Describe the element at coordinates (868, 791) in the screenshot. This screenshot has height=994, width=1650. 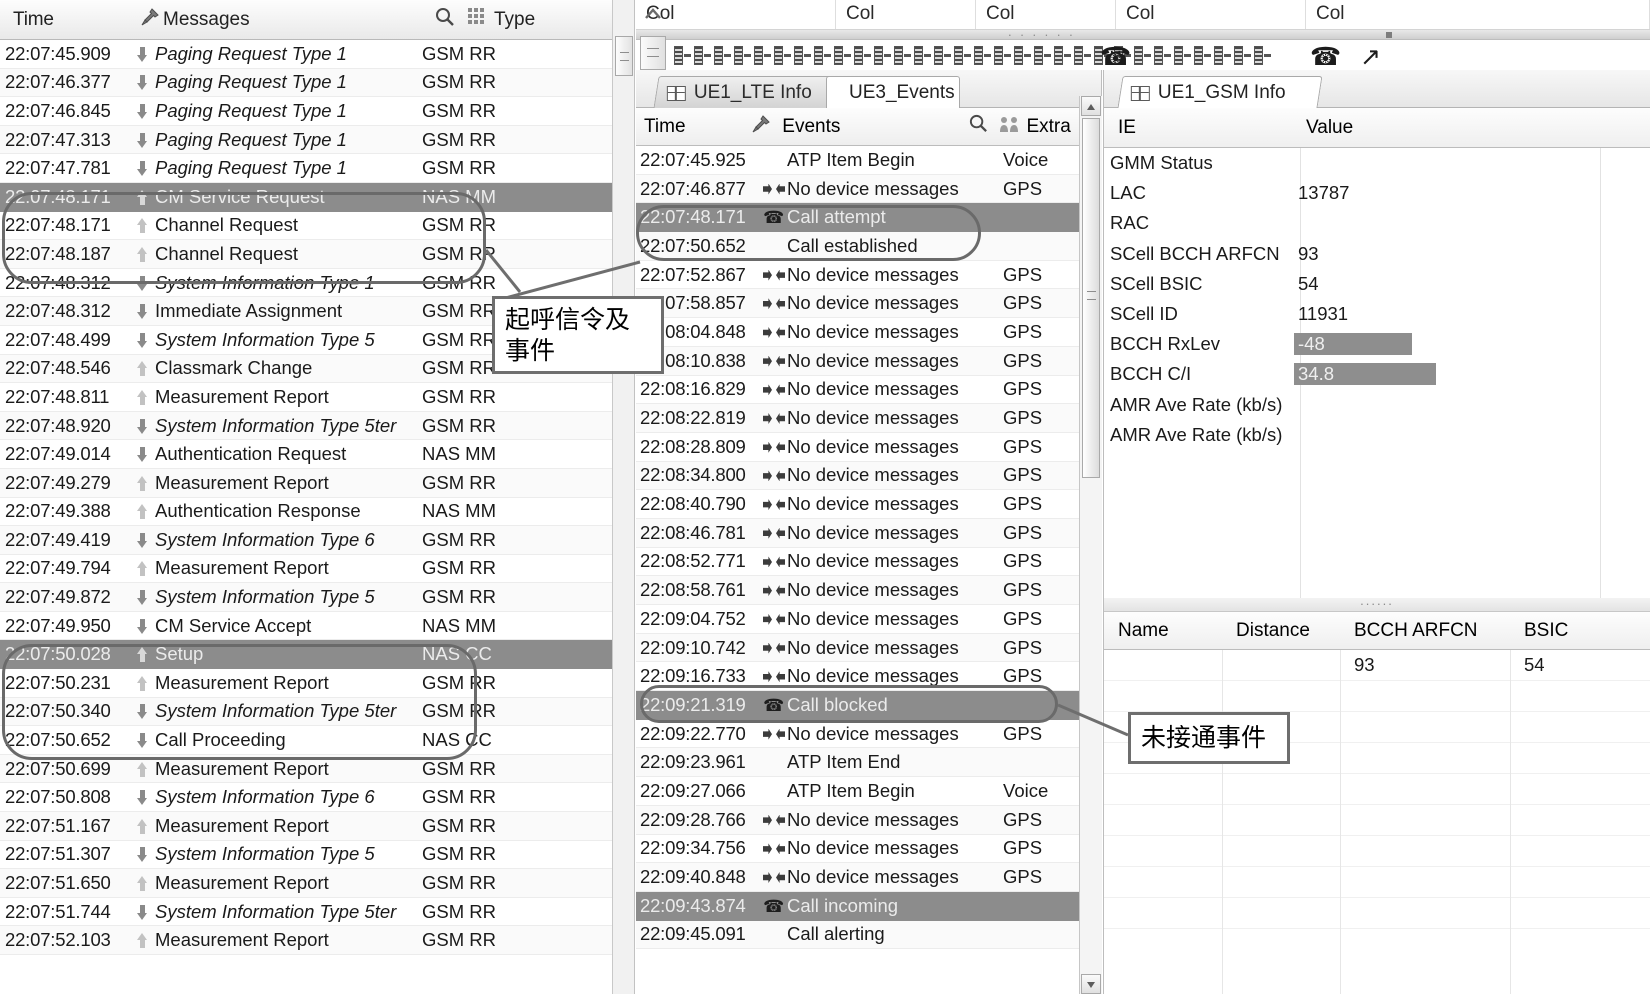
I see `table-row: 22:09:27.066 ATP Item Begin Voice` at that location.